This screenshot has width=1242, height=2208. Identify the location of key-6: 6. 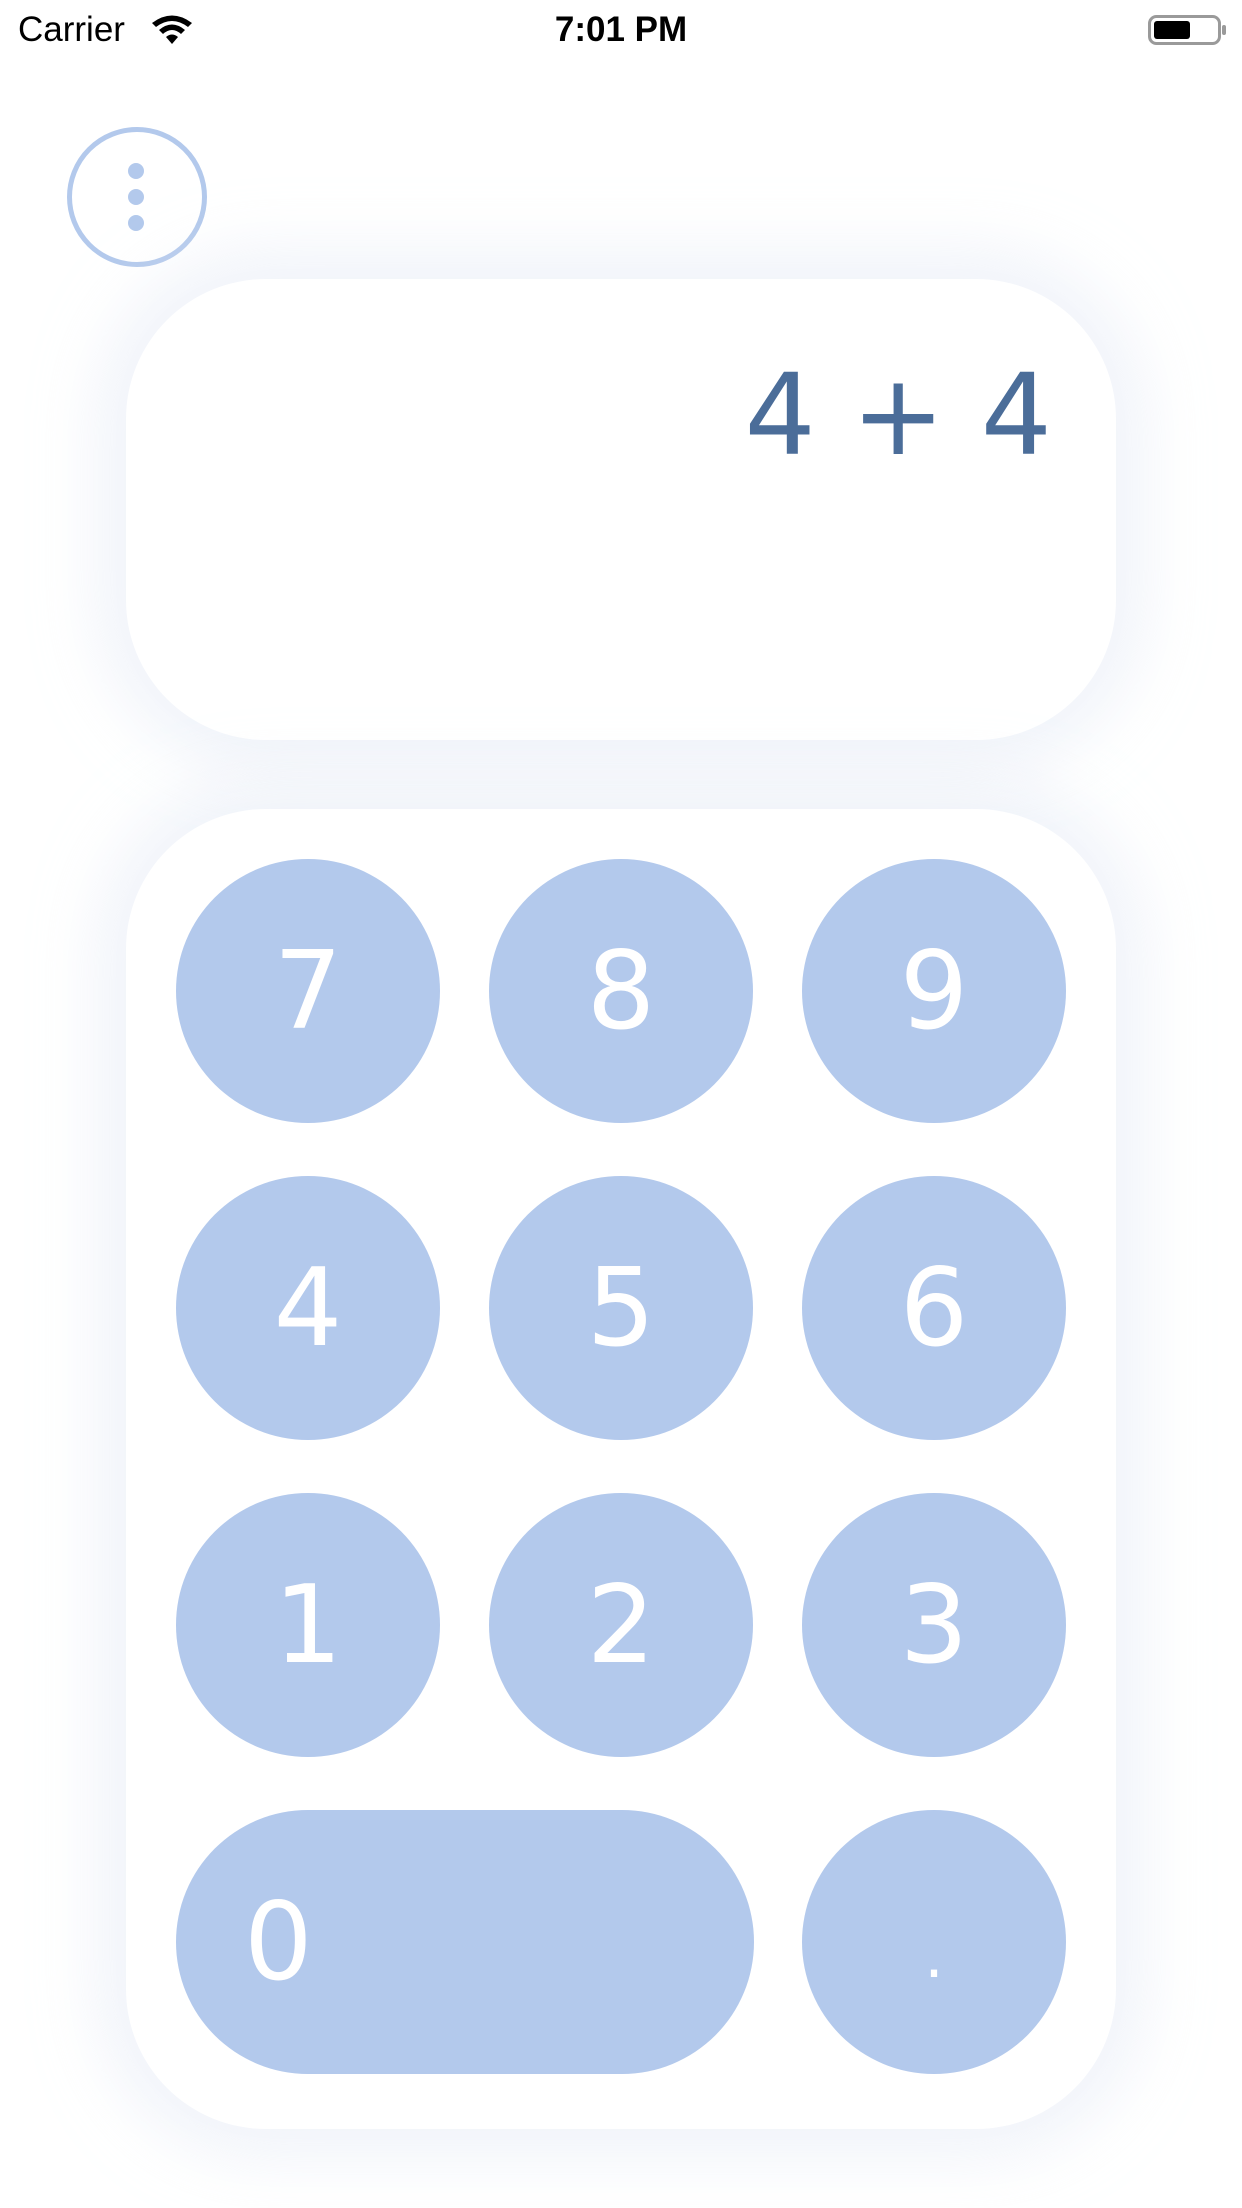
(934, 1308).